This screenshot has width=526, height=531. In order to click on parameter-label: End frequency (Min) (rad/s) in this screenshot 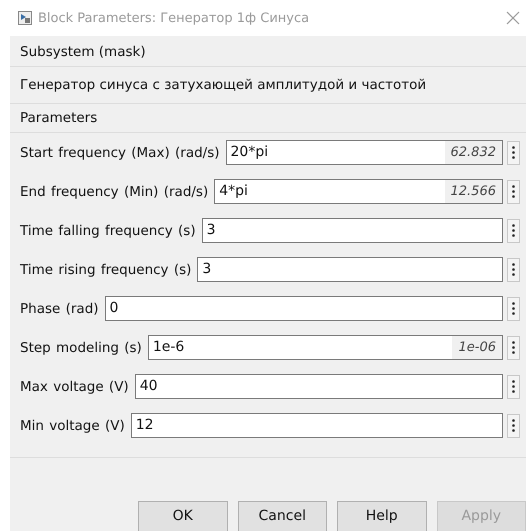, I will do `click(114, 192)`.